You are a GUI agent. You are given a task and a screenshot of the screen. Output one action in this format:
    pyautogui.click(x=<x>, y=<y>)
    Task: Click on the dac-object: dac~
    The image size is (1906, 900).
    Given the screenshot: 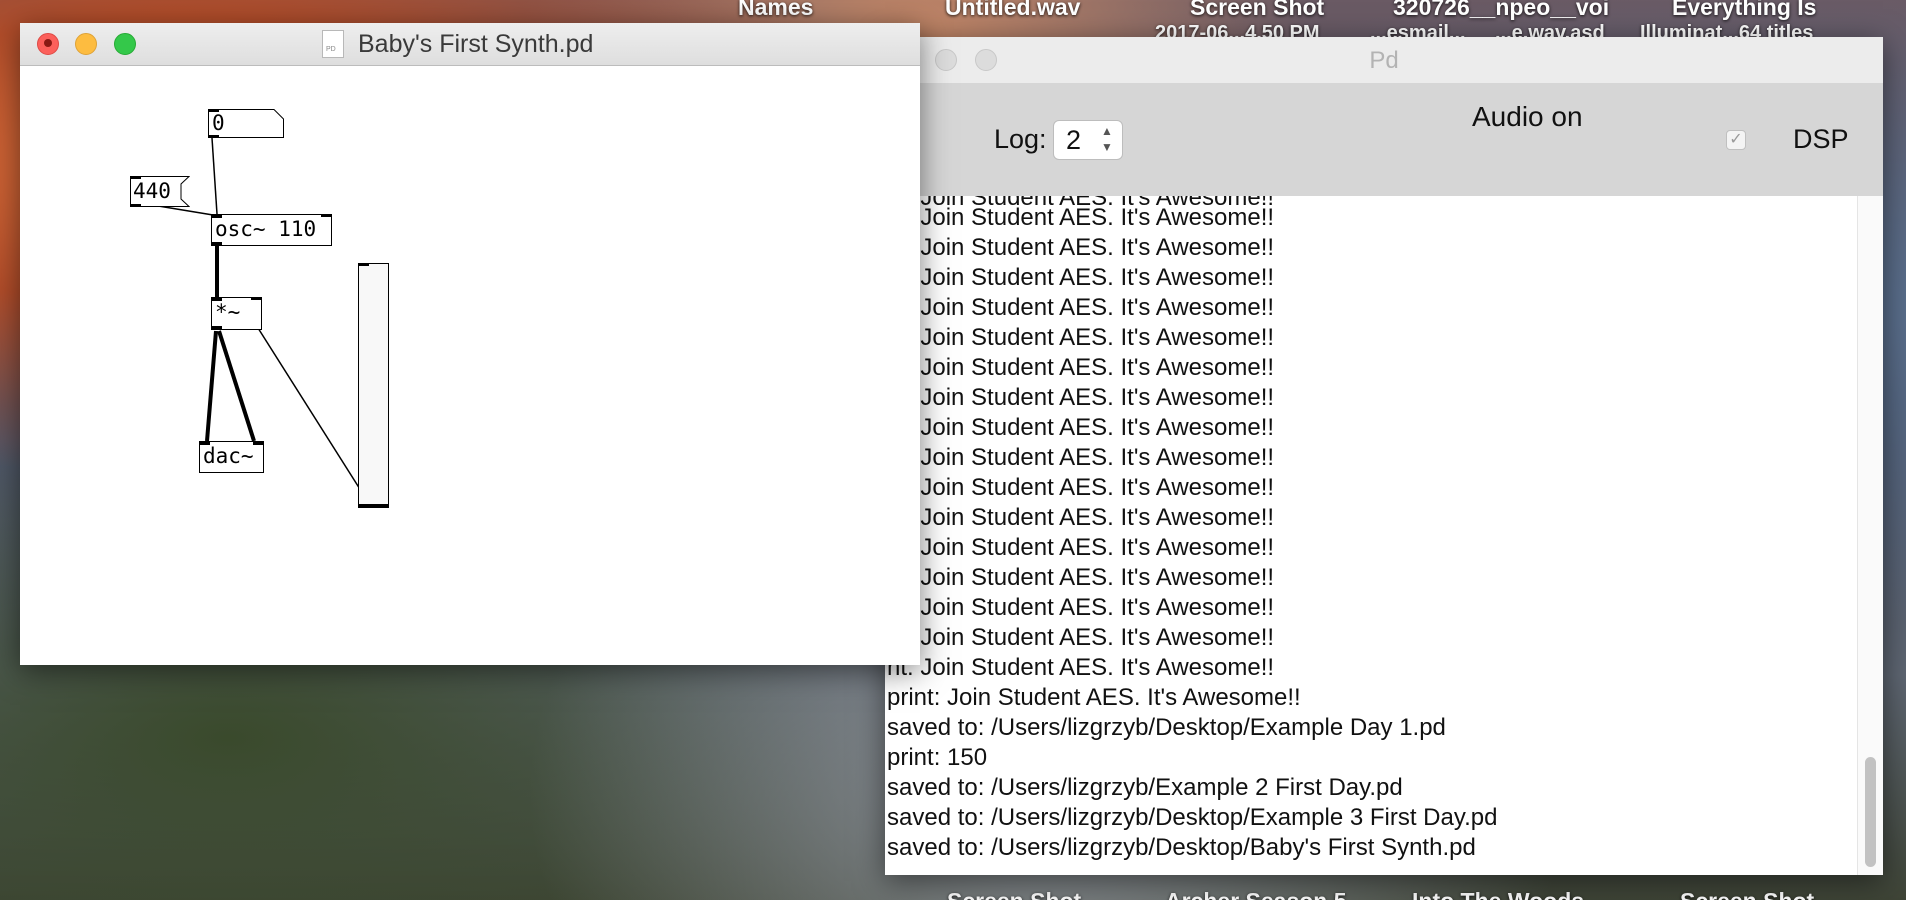 What is the action you would take?
    pyautogui.click(x=231, y=457)
    